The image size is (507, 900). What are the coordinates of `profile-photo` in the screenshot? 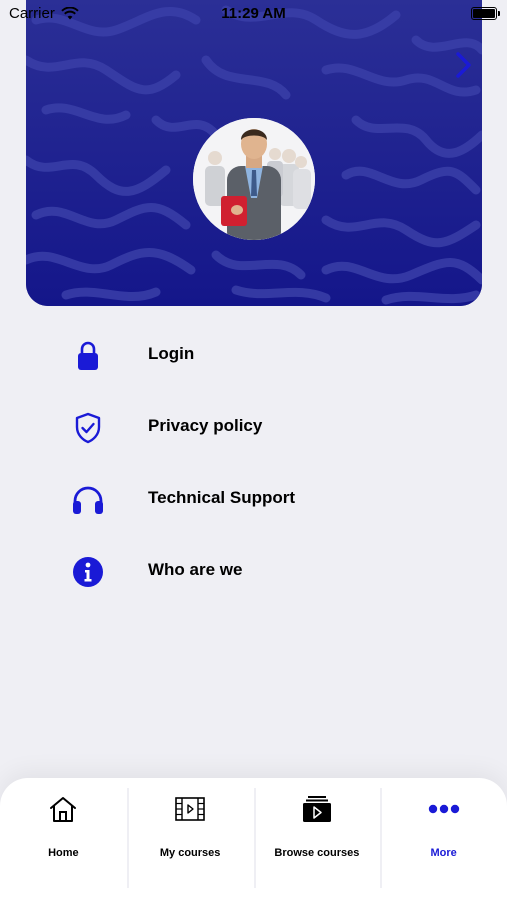 It's located at (254, 179).